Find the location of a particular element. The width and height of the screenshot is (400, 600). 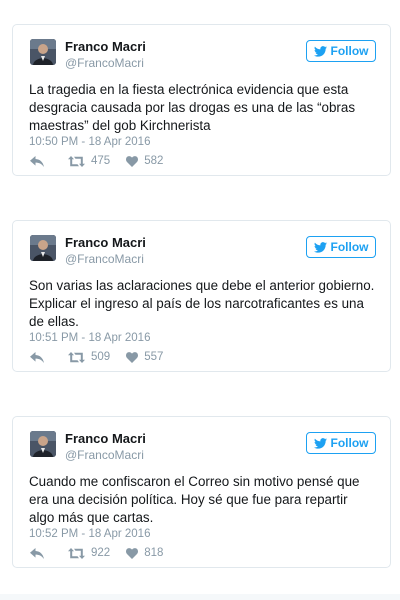

like-button: 818 is located at coordinates (144, 553).